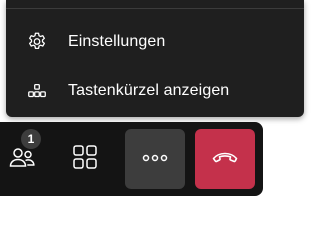  What do you see at coordinates (155, 8) in the screenshot?
I see `menu-divider` at bounding box center [155, 8].